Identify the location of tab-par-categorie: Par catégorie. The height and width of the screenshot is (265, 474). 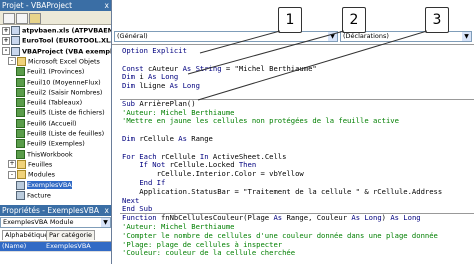
(71, 235).